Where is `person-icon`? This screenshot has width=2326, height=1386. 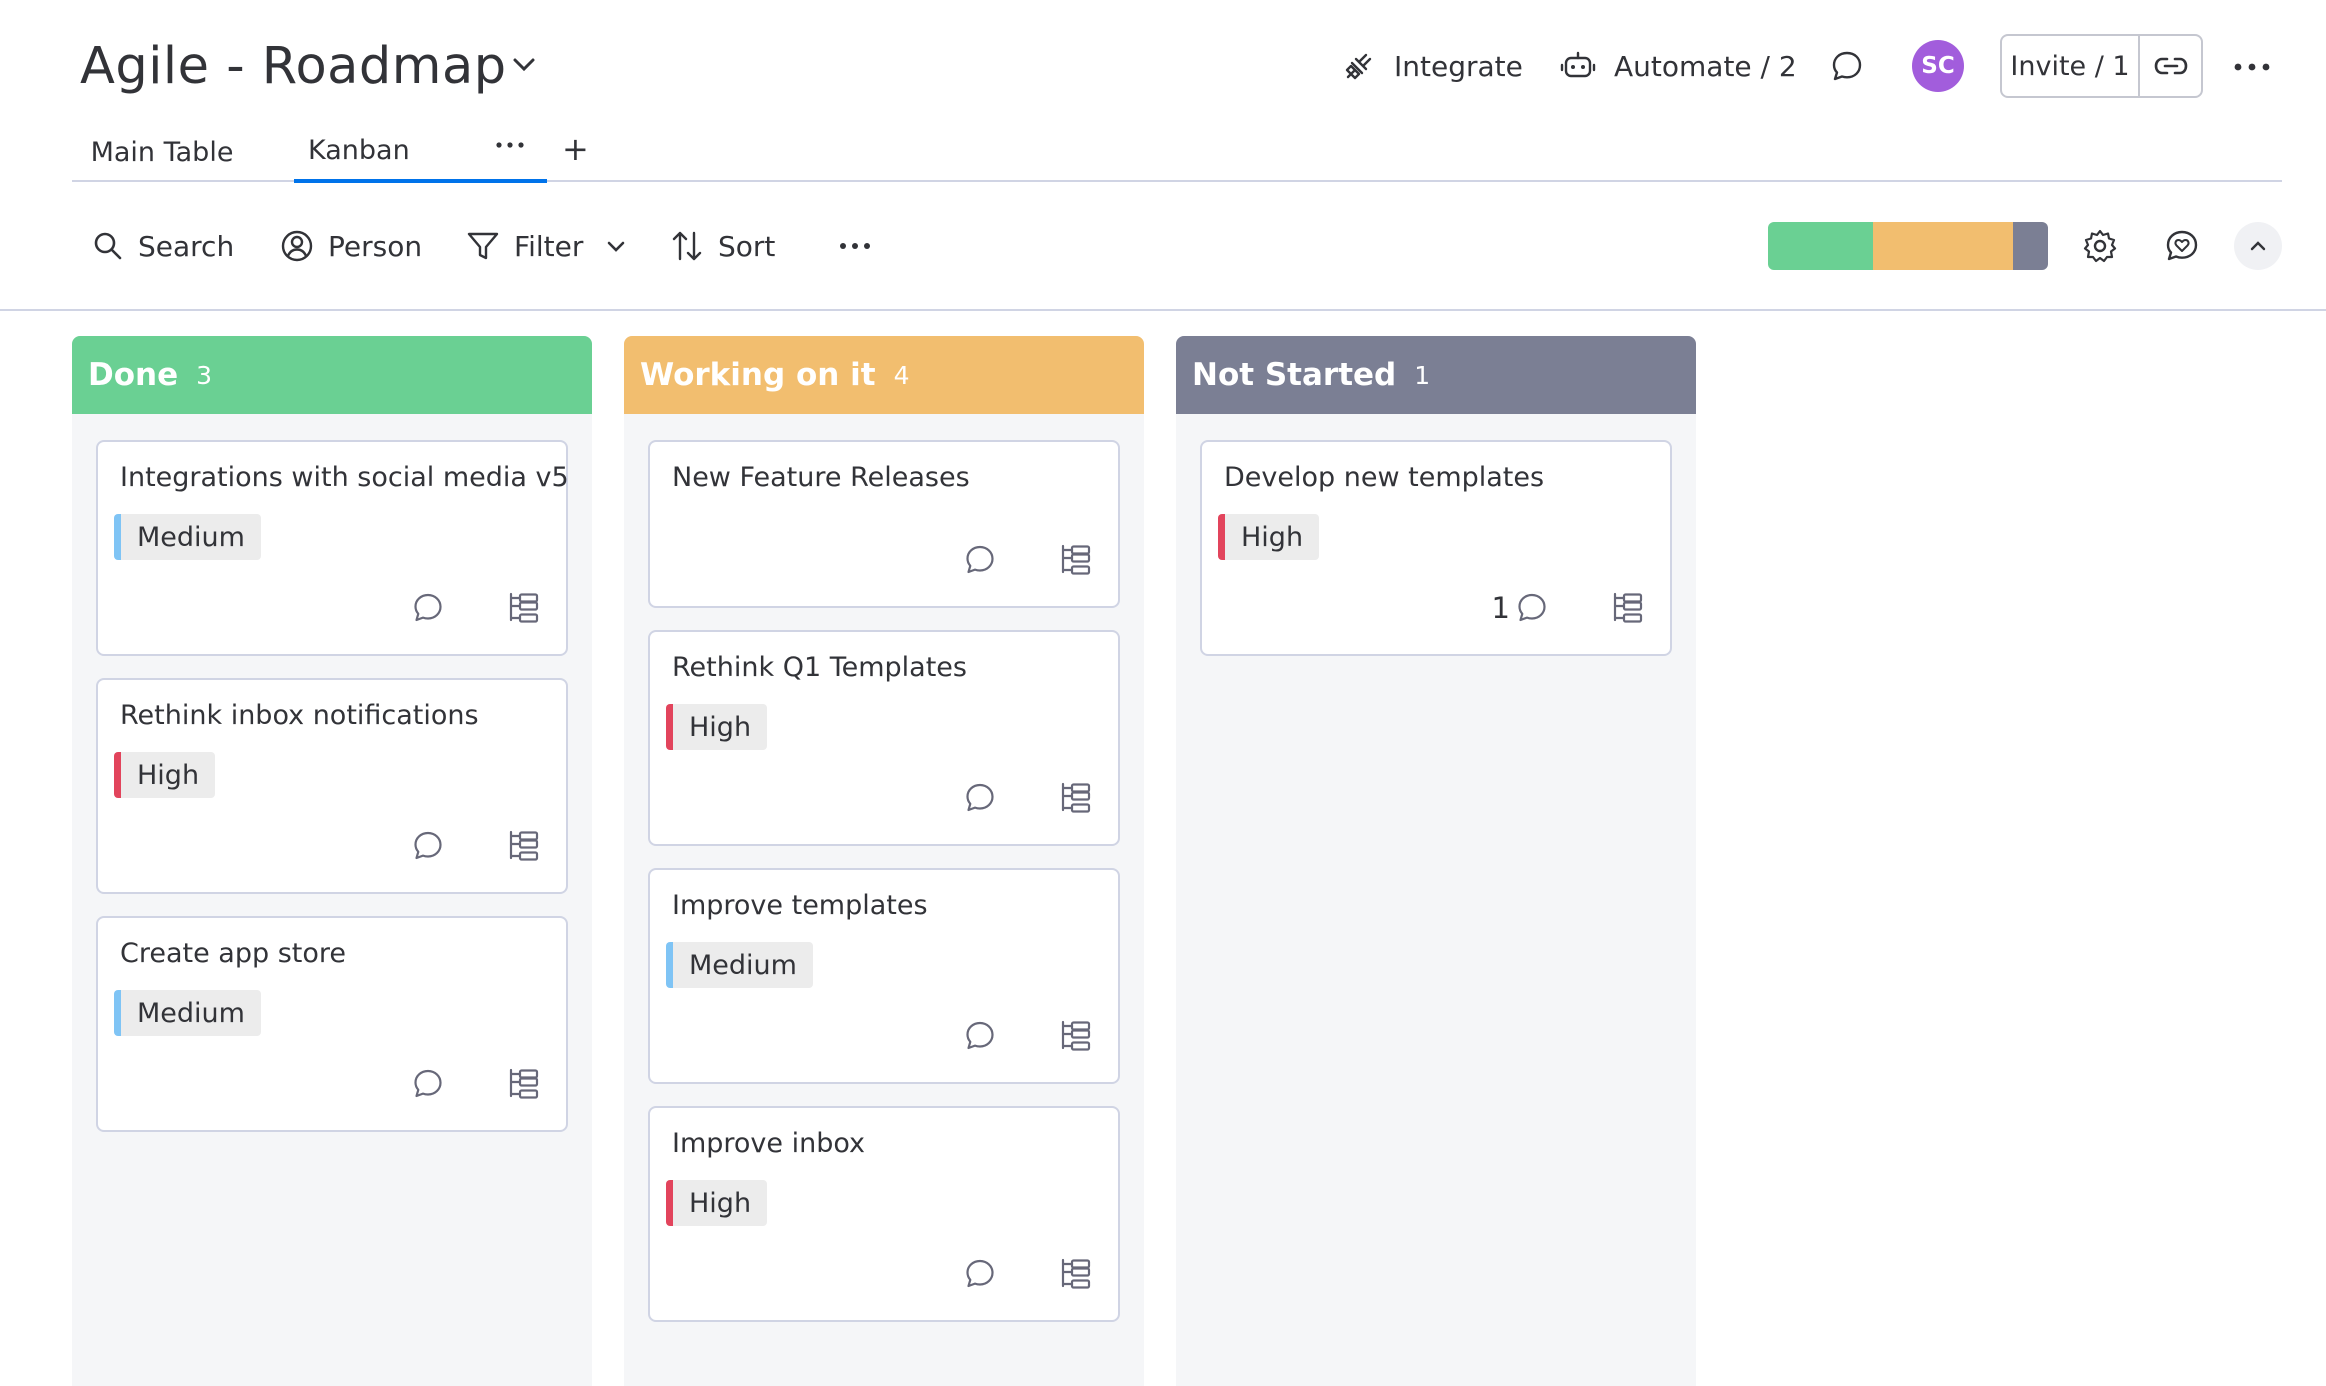
person-icon is located at coordinates (297, 246).